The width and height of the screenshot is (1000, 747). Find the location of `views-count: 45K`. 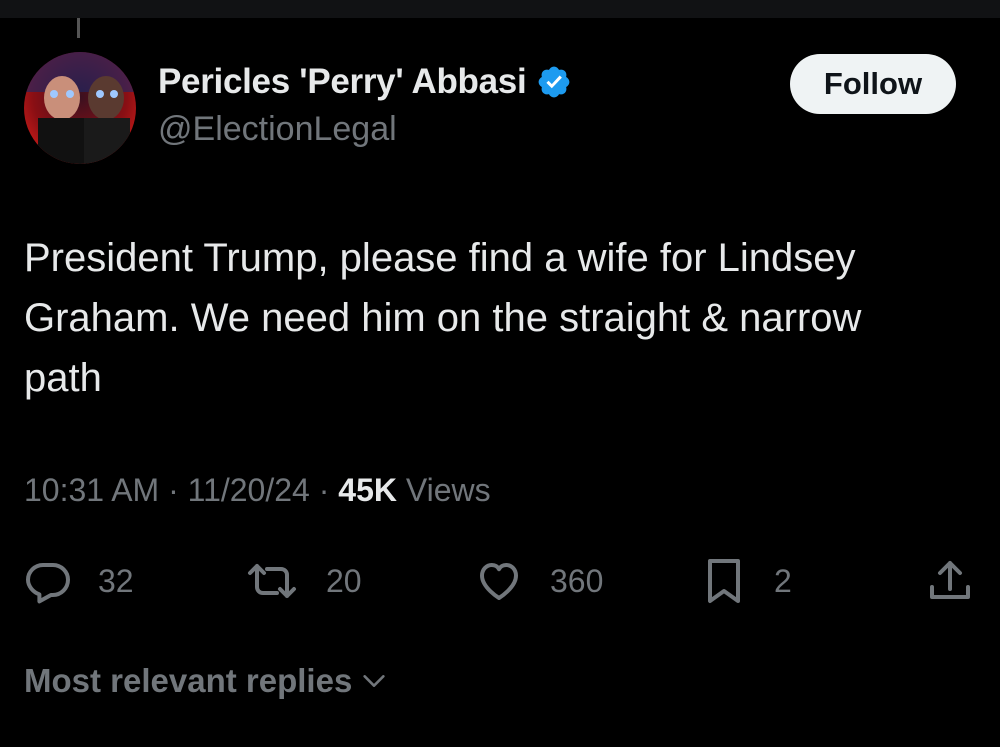

views-count: 45K is located at coordinates (367, 490).